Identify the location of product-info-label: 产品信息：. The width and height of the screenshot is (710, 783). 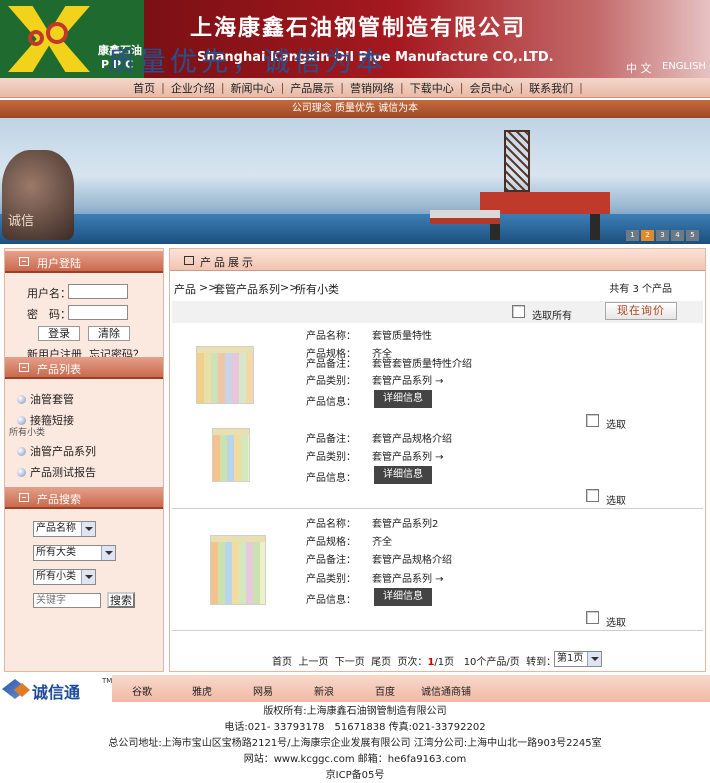
(331, 402).